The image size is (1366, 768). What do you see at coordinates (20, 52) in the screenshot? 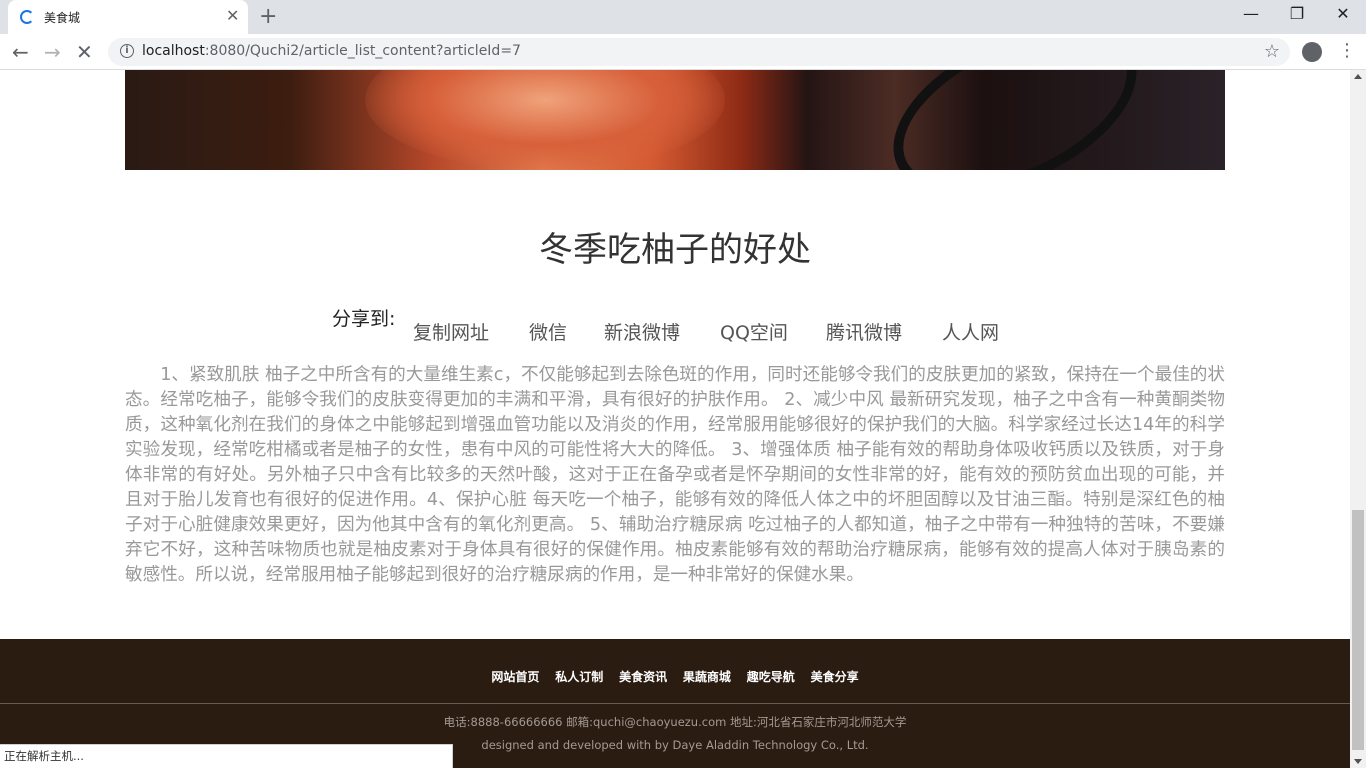
I see `back-icon: ←` at bounding box center [20, 52].